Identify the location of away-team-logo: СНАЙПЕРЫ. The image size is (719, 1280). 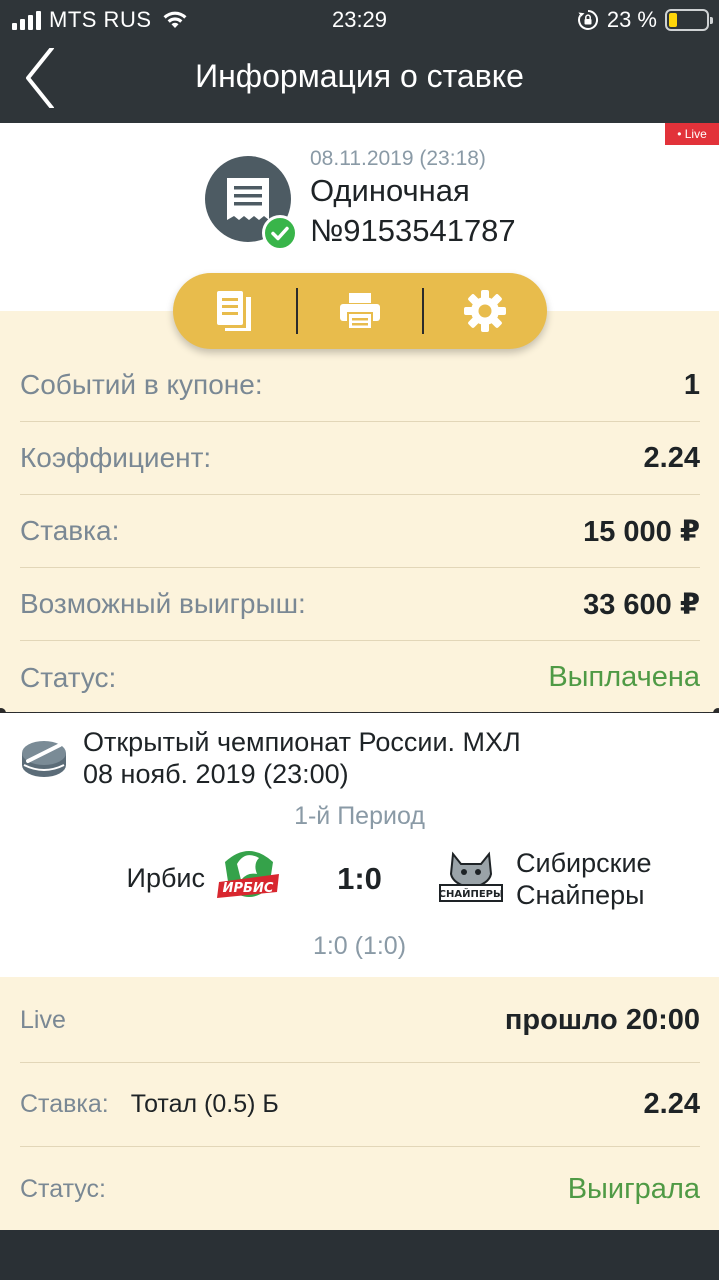
(471, 876).